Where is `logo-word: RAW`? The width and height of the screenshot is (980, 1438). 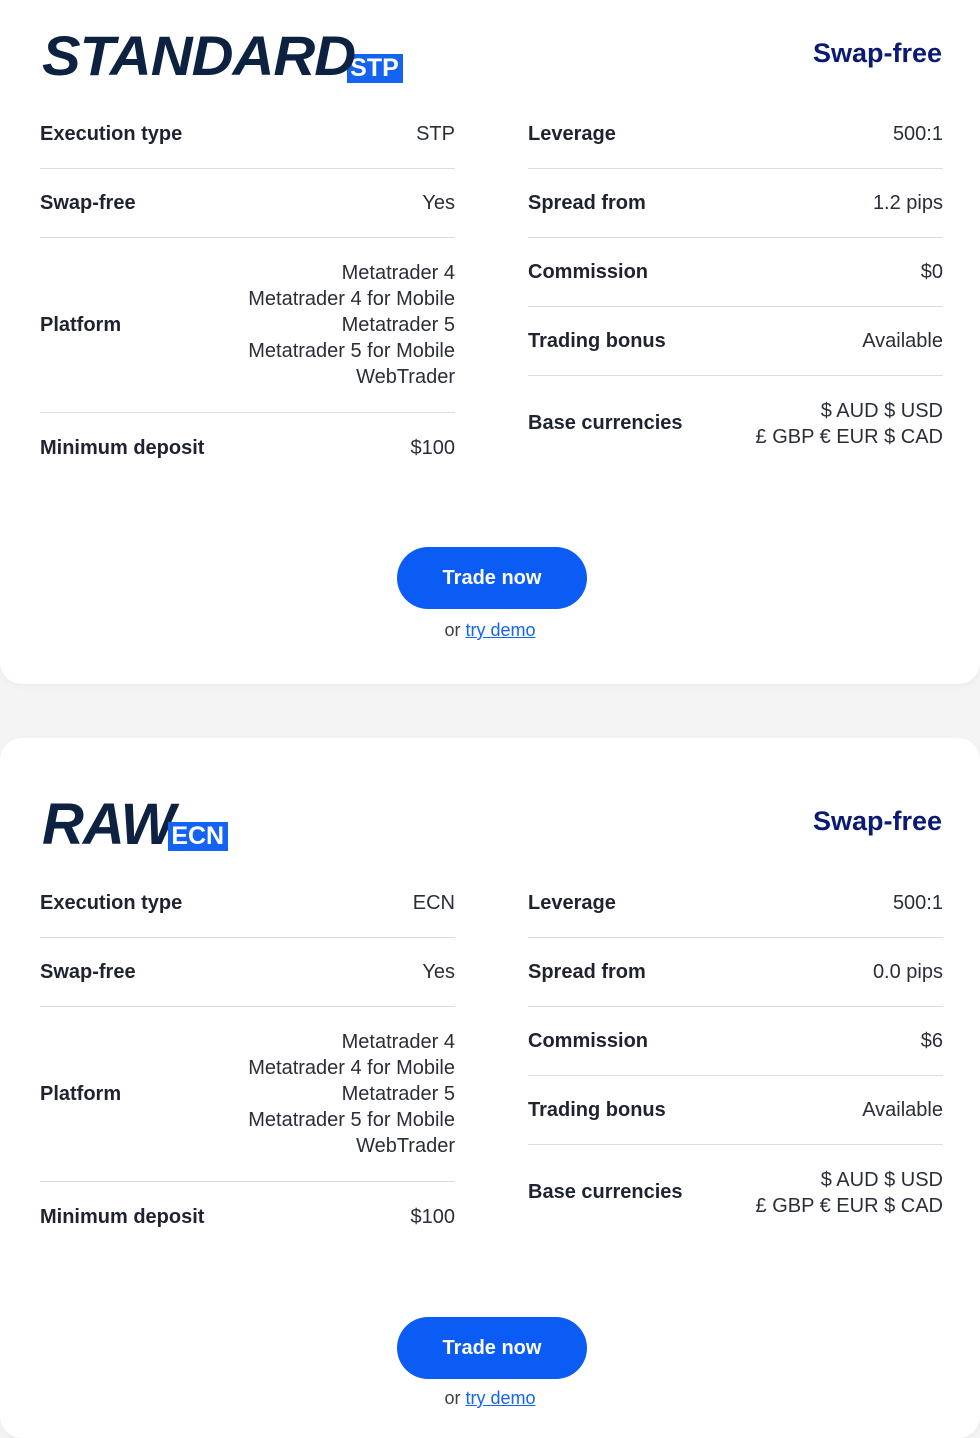
logo-word: RAW is located at coordinates (108, 824).